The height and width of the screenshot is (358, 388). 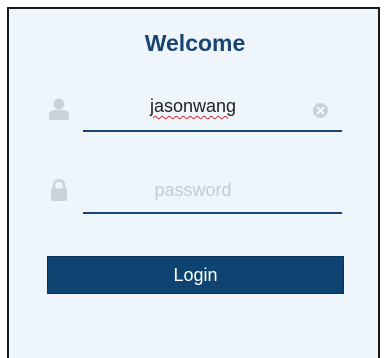 I want to click on user-icon, so click(x=59, y=109).